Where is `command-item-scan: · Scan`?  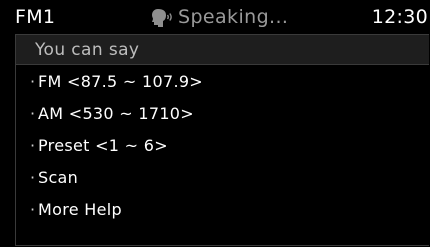
command-item-scan: · Scan is located at coordinates (222, 177).